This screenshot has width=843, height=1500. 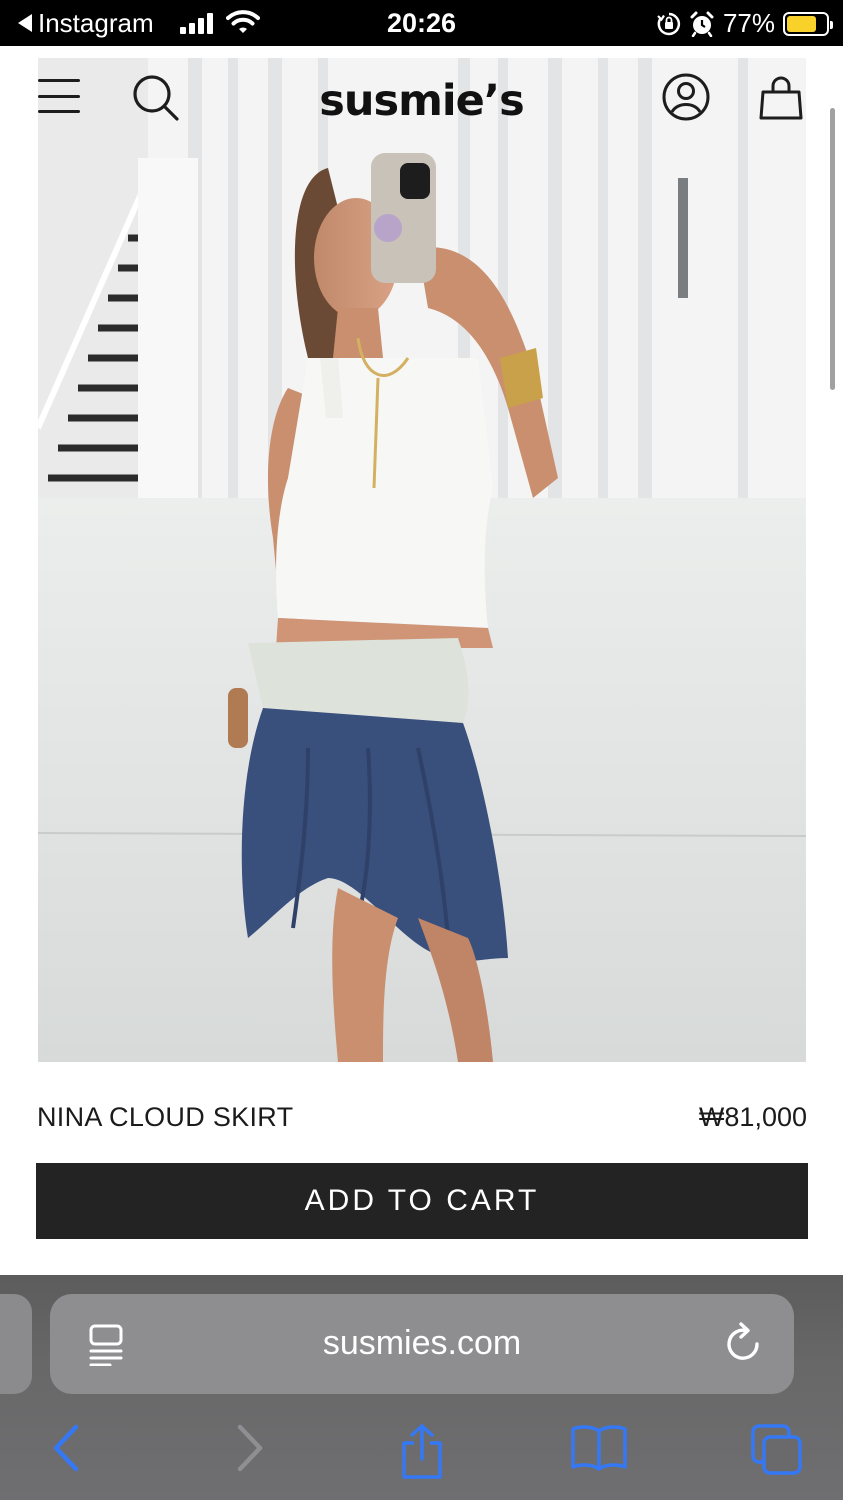 I want to click on site-header: susmie’s, so click(x=421, y=98).